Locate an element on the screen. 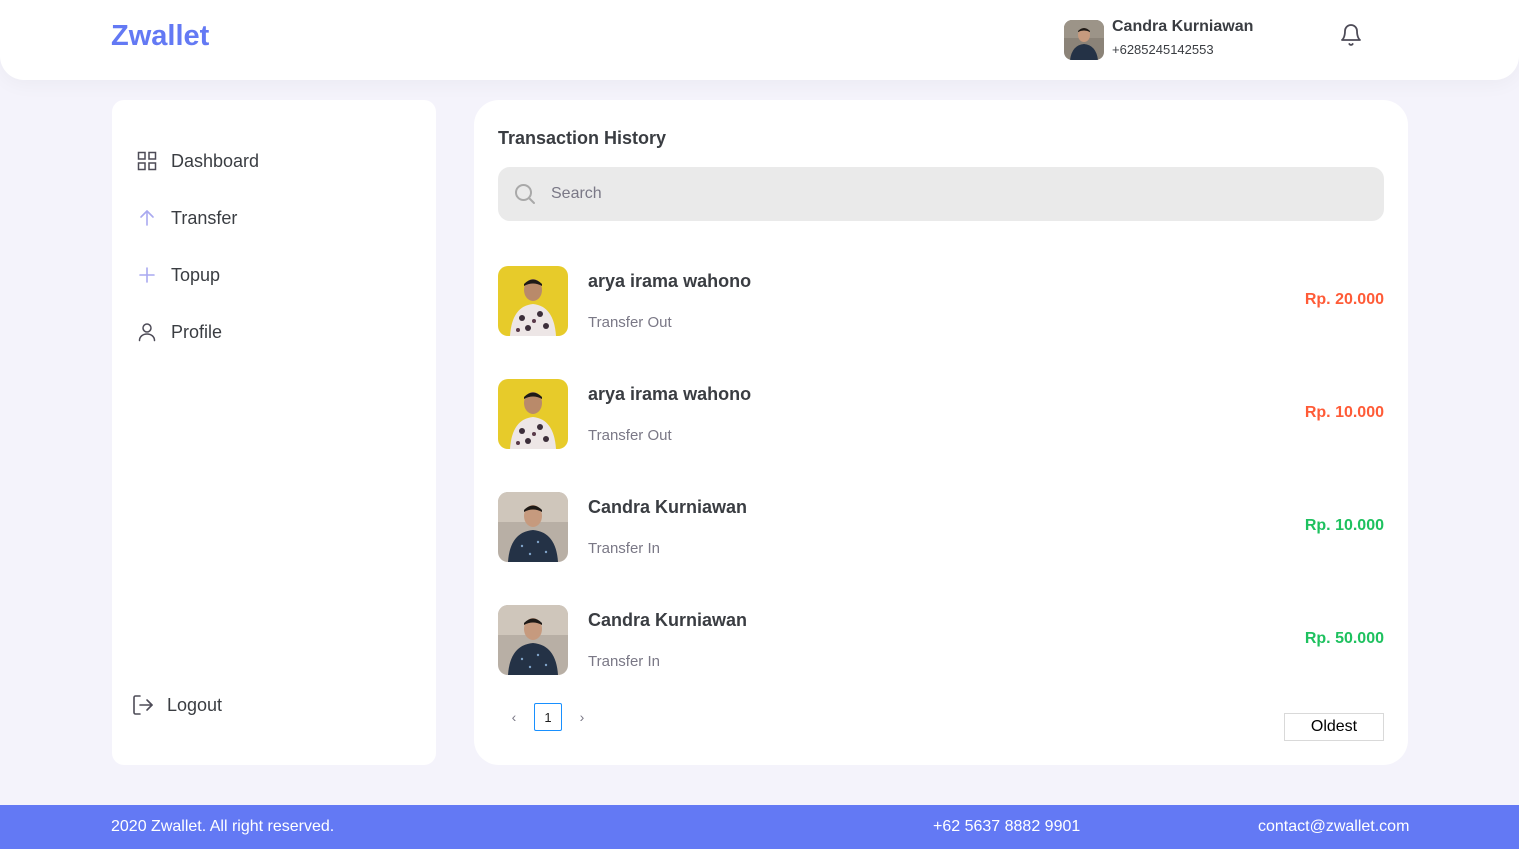 The image size is (1519, 849). grid-icon is located at coordinates (147, 161).